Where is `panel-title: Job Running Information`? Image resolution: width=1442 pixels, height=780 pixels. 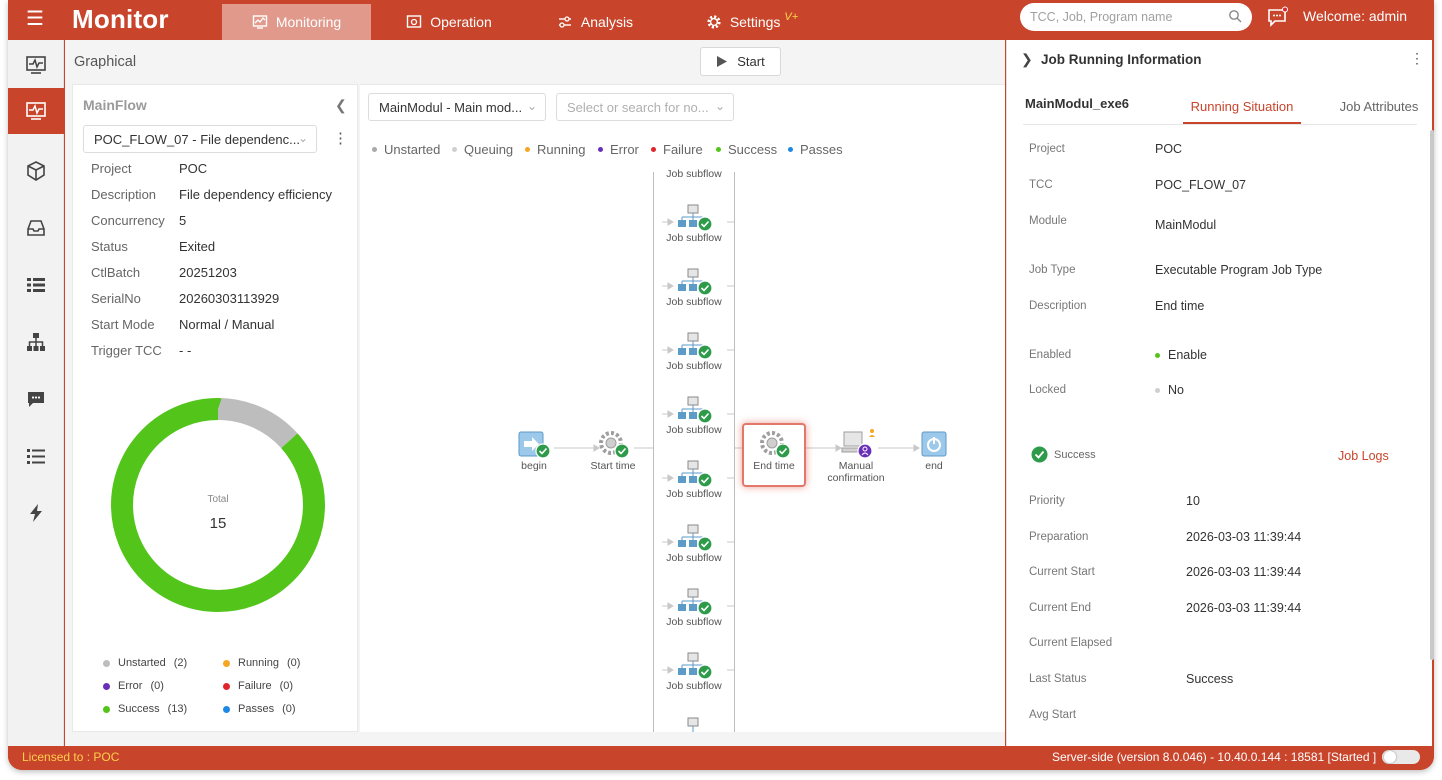 panel-title: Job Running Information is located at coordinates (1121, 59).